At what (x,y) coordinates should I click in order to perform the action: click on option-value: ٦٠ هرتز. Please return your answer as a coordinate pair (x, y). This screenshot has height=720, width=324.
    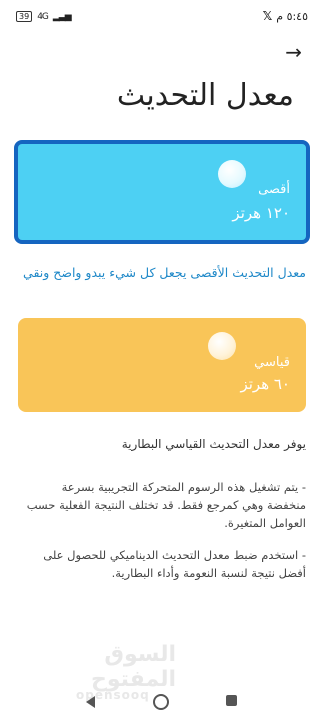
    Looking at the image, I should click on (265, 384).